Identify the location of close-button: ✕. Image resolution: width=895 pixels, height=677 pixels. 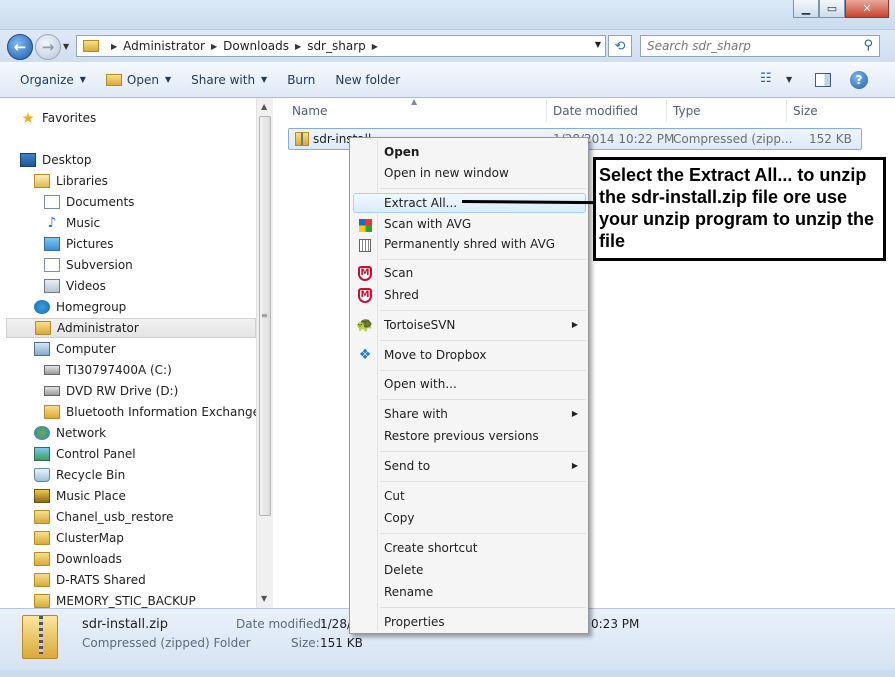
(867, 9).